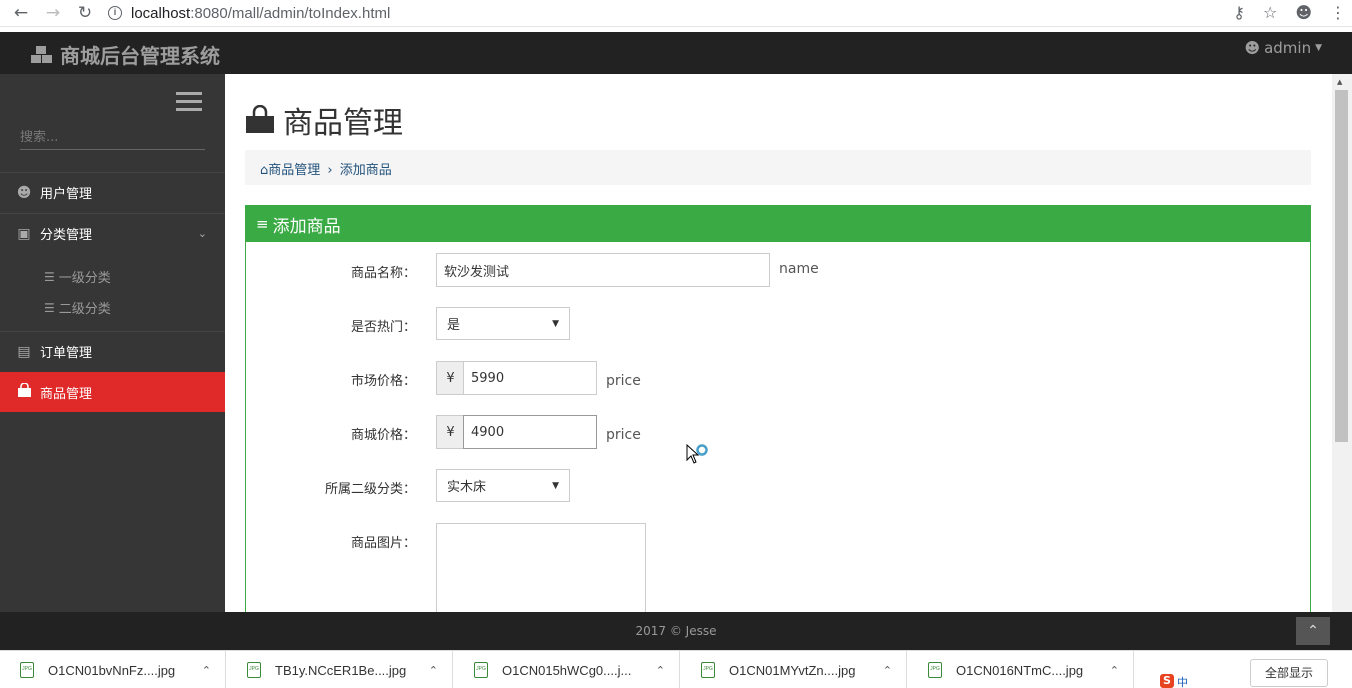 Image resolution: width=1352 pixels, height=688 pixels. What do you see at coordinates (1270, 12) in the screenshot?
I see `star-icon: ☆` at bounding box center [1270, 12].